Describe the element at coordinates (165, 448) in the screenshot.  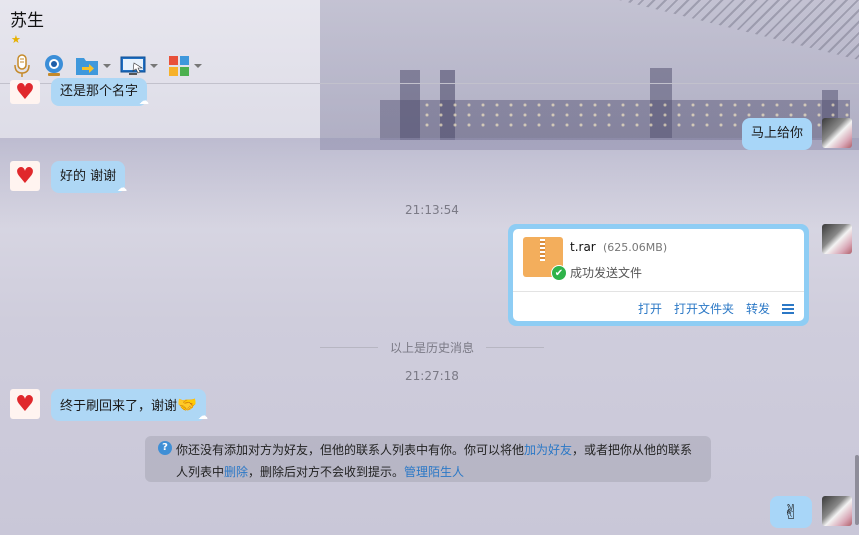
I see `question-icon: ?` at that location.